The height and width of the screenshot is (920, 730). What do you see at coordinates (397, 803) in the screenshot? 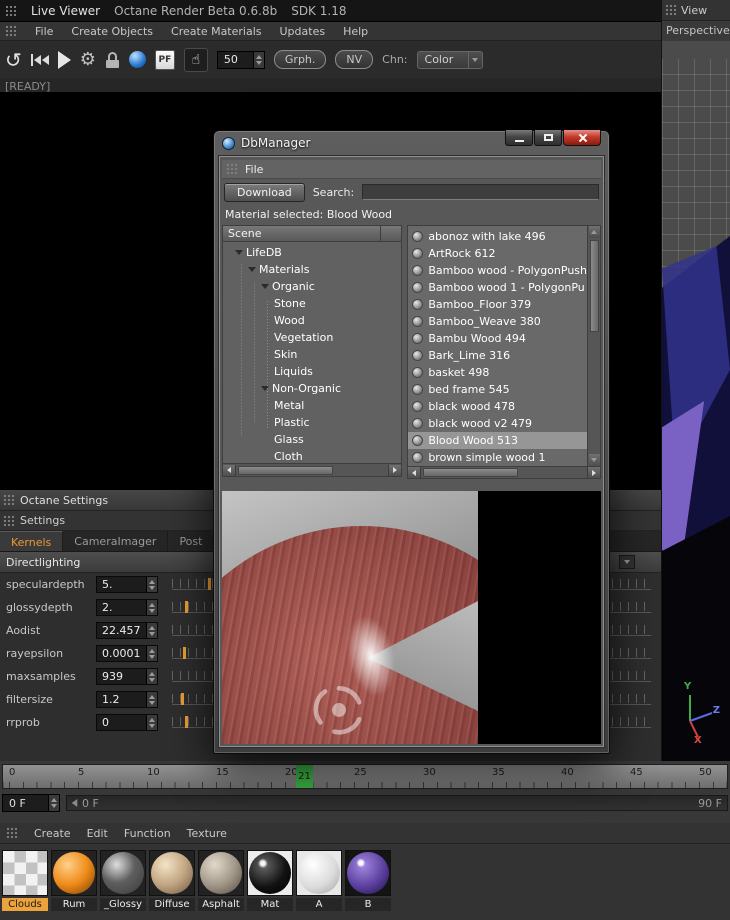
I see `frame-range-slider: 0 F 90 F` at bounding box center [397, 803].